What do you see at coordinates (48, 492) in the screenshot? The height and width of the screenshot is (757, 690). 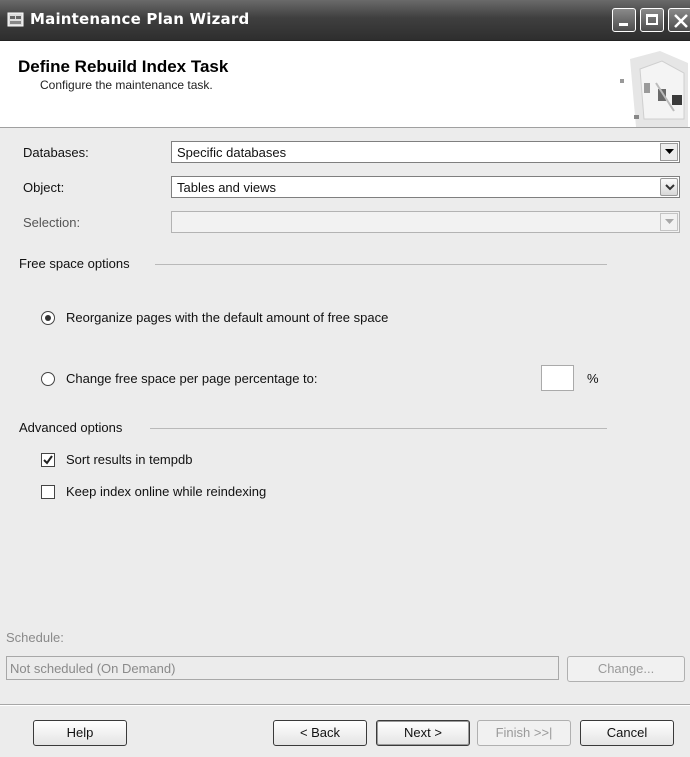 I see `keep-index-online-checkbox` at bounding box center [48, 492].